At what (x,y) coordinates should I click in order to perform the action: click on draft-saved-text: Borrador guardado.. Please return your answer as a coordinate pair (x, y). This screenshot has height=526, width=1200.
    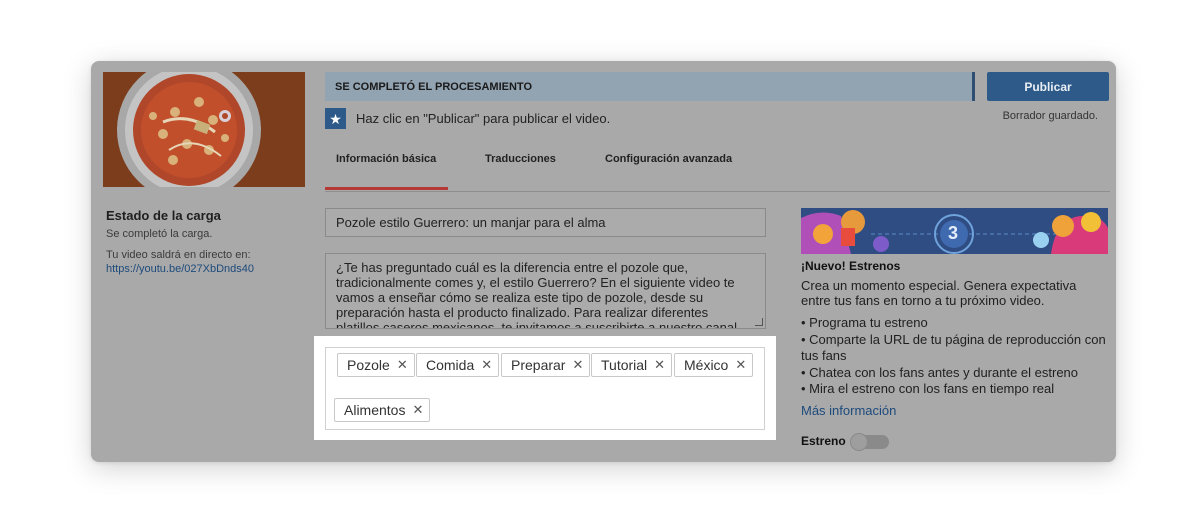
    Looking at the image, I should click on (1050, 116).